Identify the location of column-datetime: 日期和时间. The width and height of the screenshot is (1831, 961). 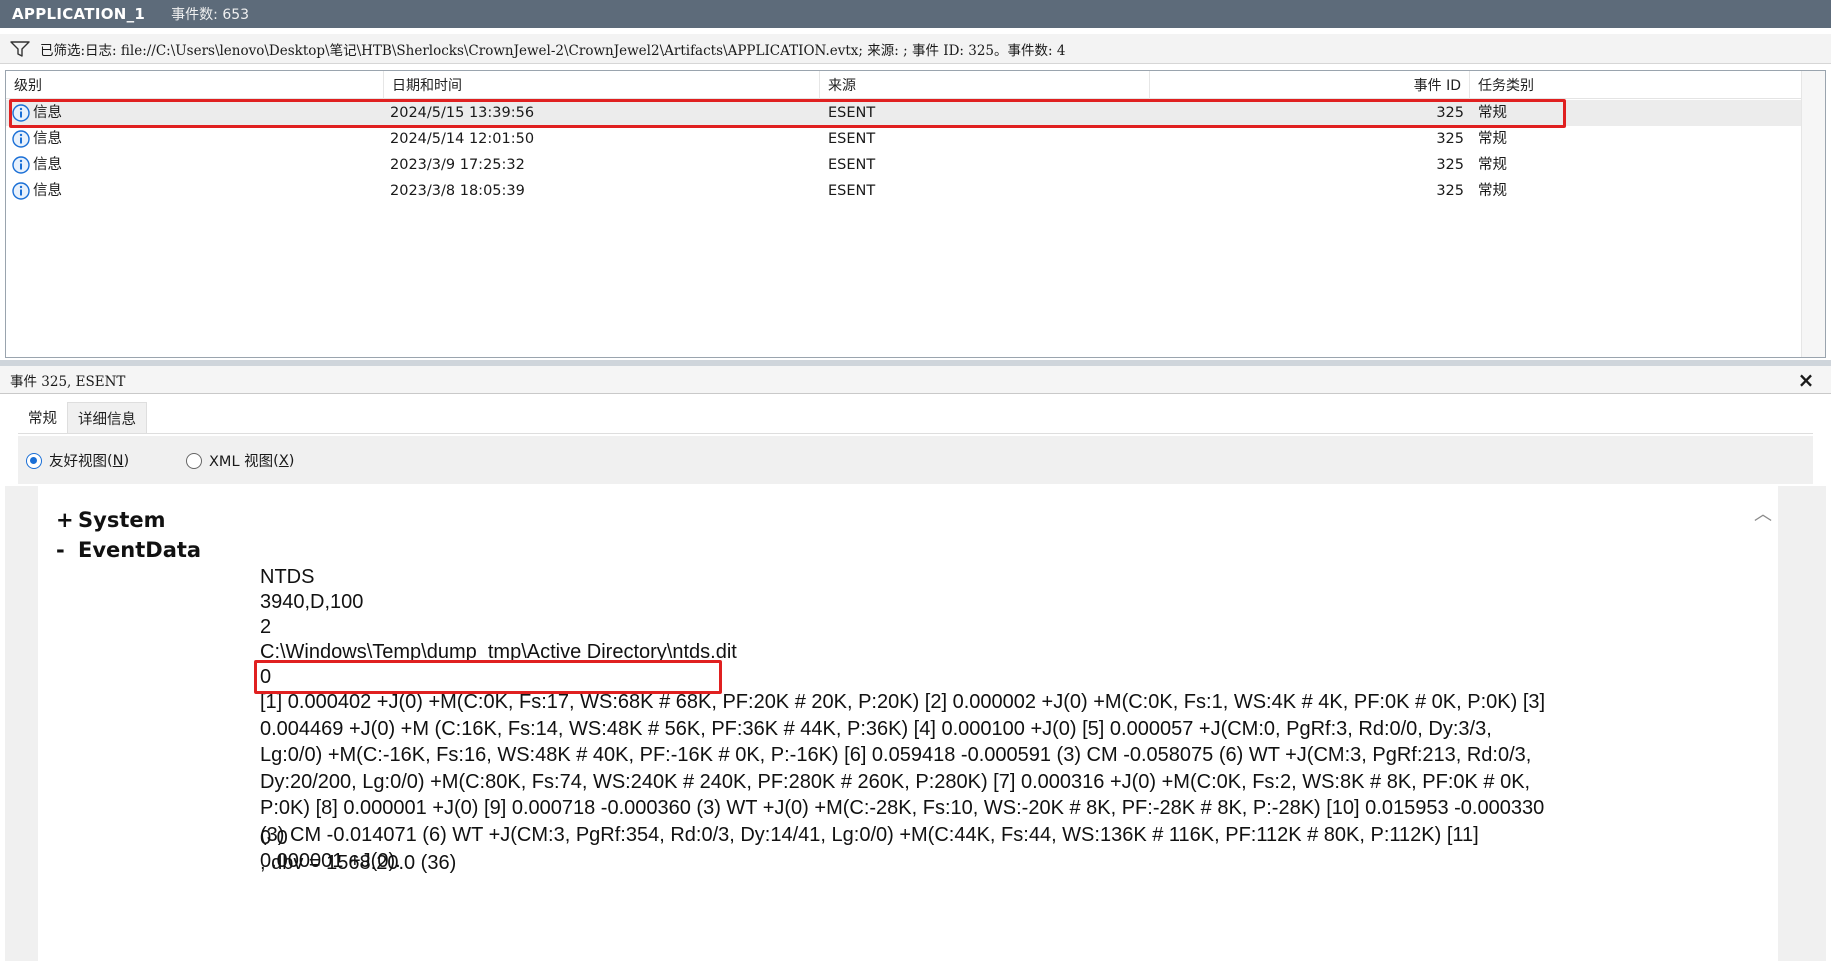
(602, 85).